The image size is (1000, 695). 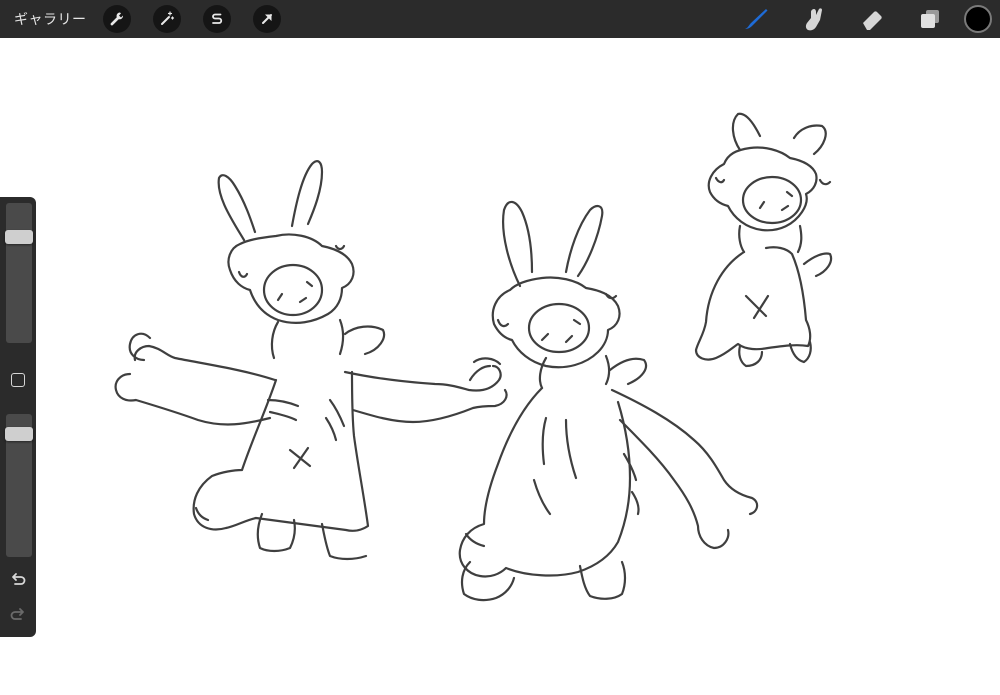 I want to click on smudge-button, so click(x=814, y=19).